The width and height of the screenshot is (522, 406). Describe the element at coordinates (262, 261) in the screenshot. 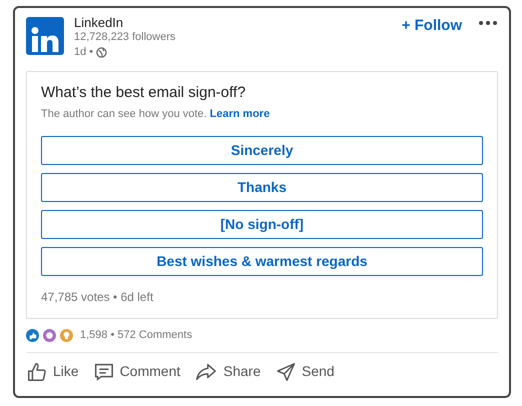

I see `poll-option: Best wishes & warmest regards` at that location.